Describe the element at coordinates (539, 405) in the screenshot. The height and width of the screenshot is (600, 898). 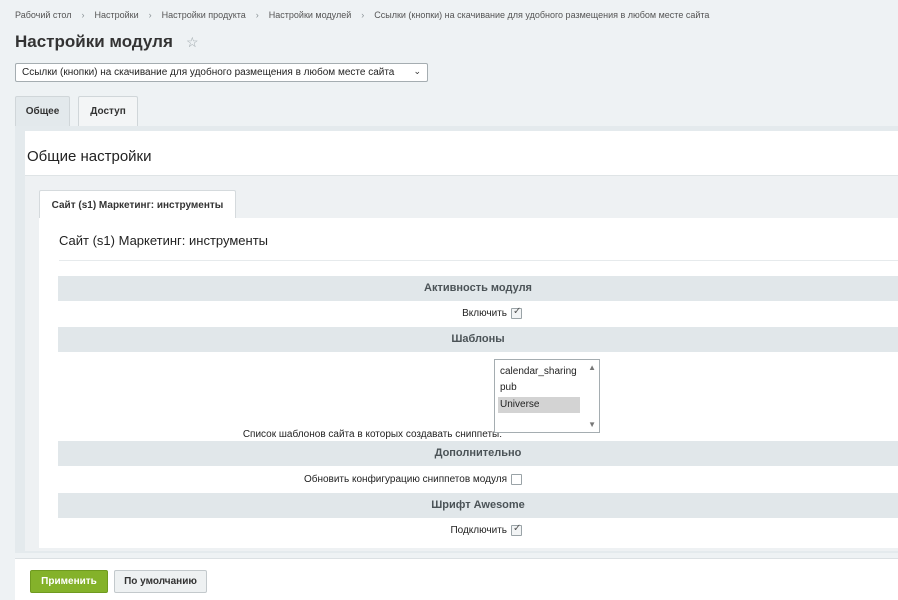
I see `list-item-selected: Universe` at that location.